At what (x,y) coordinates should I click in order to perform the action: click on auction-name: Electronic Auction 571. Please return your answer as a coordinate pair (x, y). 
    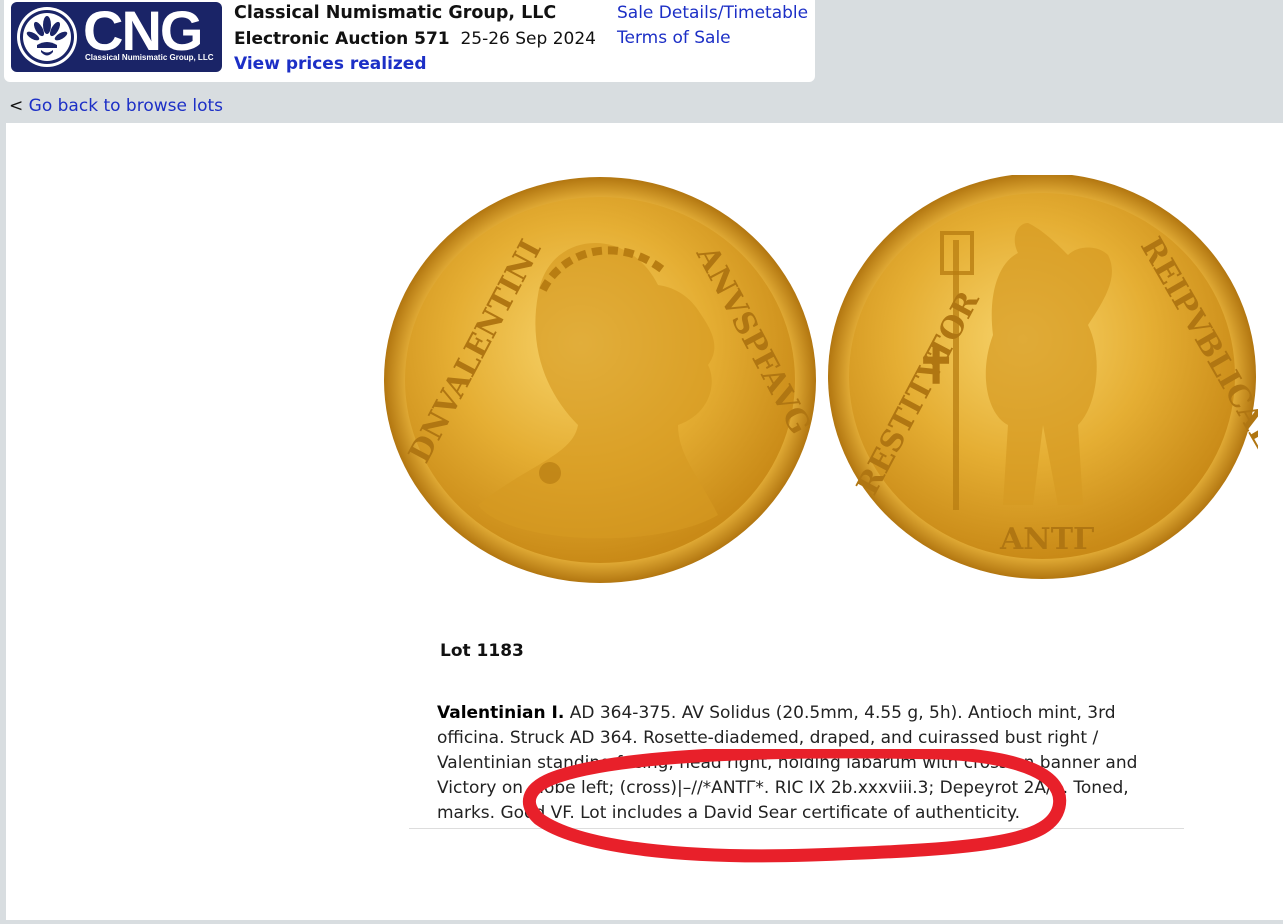
    Looking at the image, I should click on (342, 39).